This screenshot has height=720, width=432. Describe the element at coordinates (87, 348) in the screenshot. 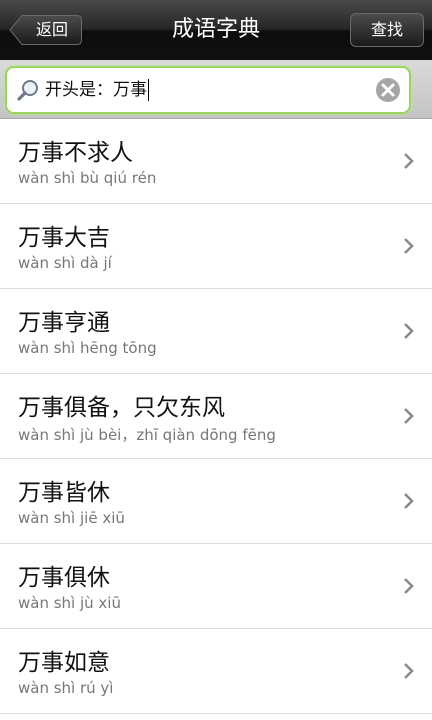

I see `pinyin-text: wàn shì hēng tōng` at that location.